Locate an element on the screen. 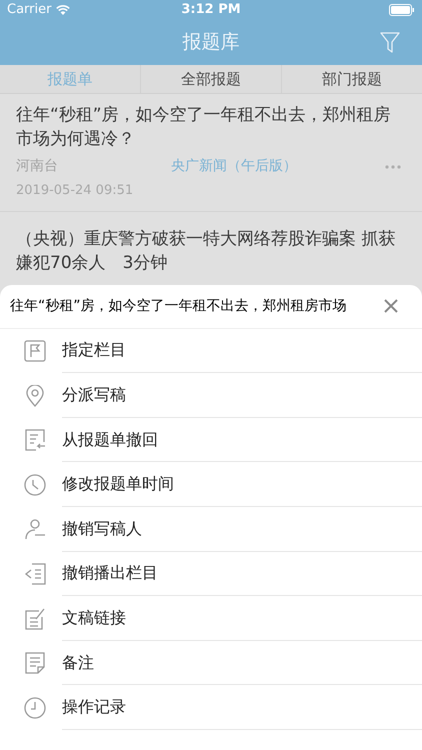 The width and height of the screenshot is (422, 750). more-icon is located at coordinates (393, 166).